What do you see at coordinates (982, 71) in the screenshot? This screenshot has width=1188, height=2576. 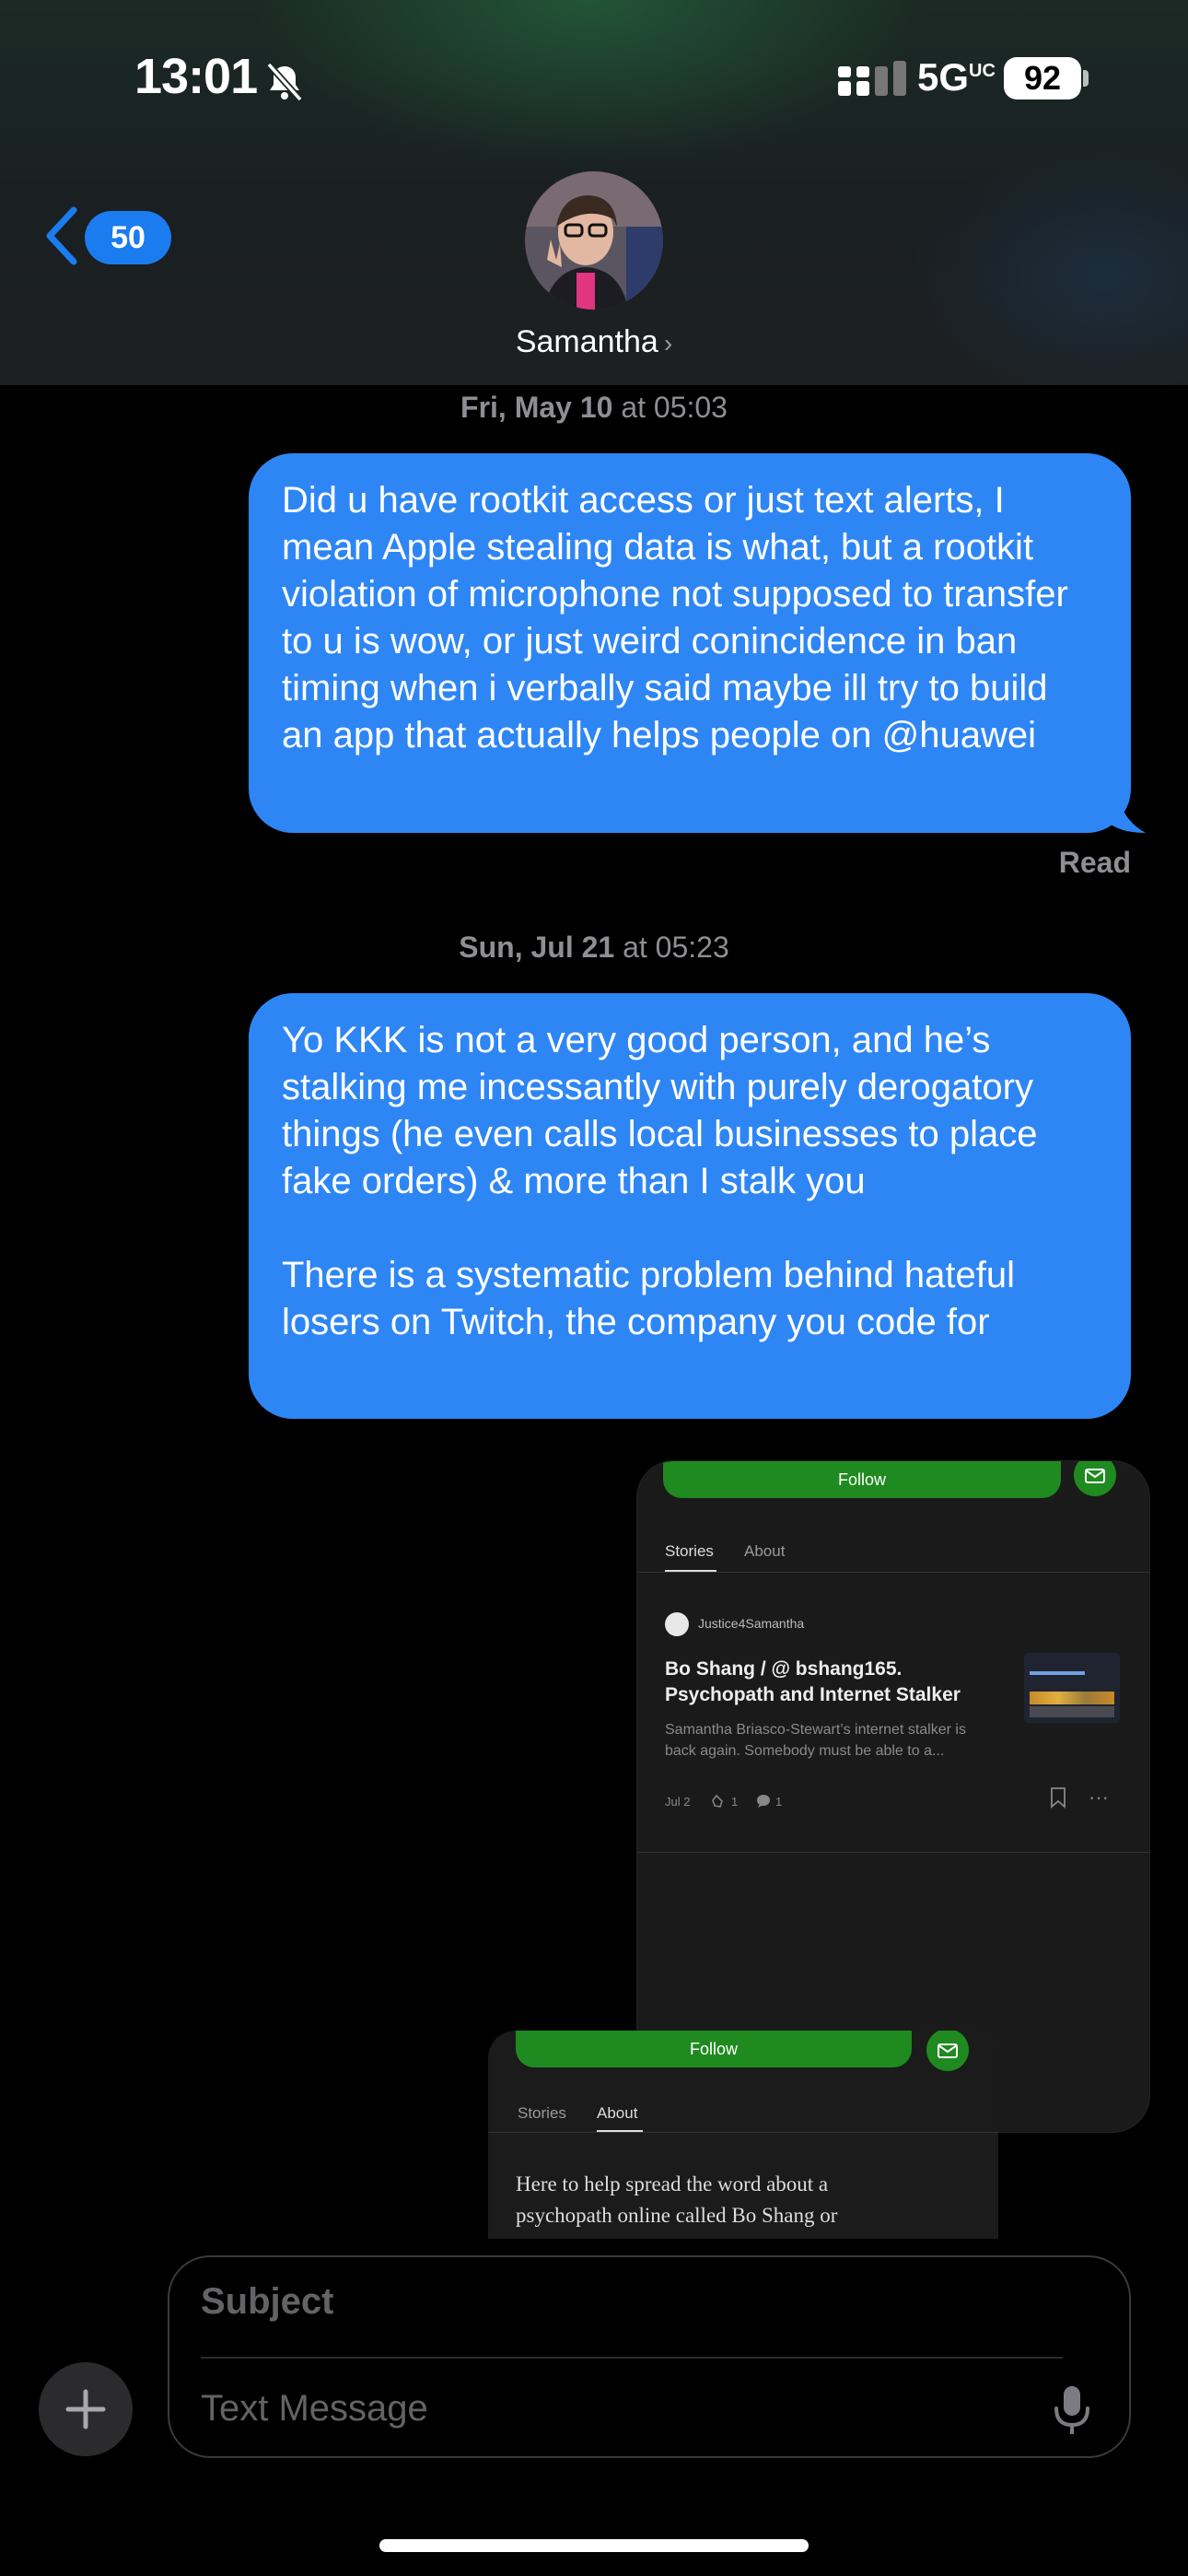 I see `network-suffix: UC` at bounding box center [982, 71].